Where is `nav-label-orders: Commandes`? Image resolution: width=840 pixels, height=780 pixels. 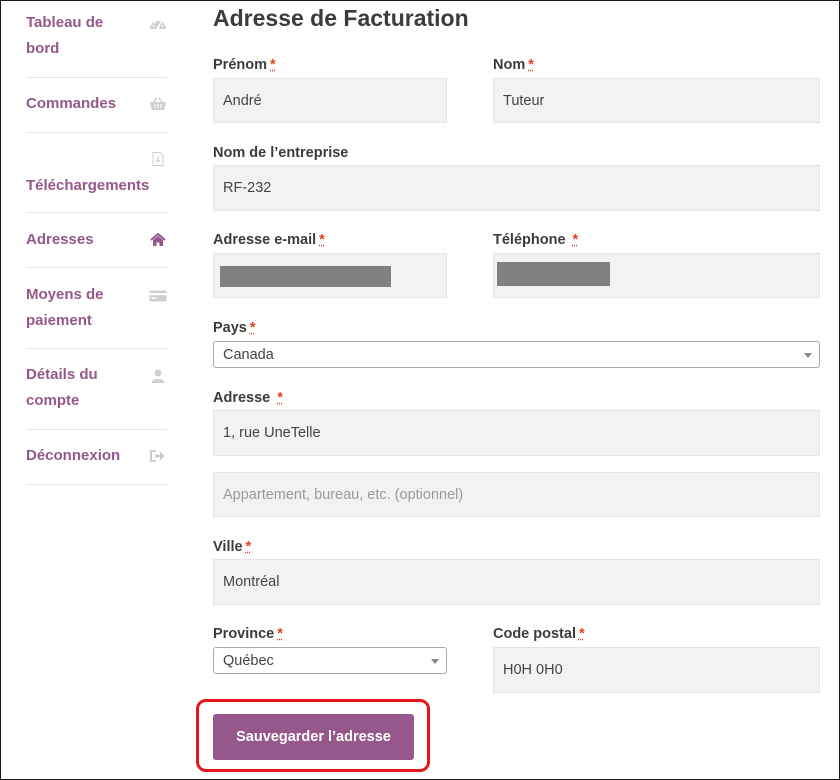 nav-label-orders: Commandes is located at coordinates (71, 103).